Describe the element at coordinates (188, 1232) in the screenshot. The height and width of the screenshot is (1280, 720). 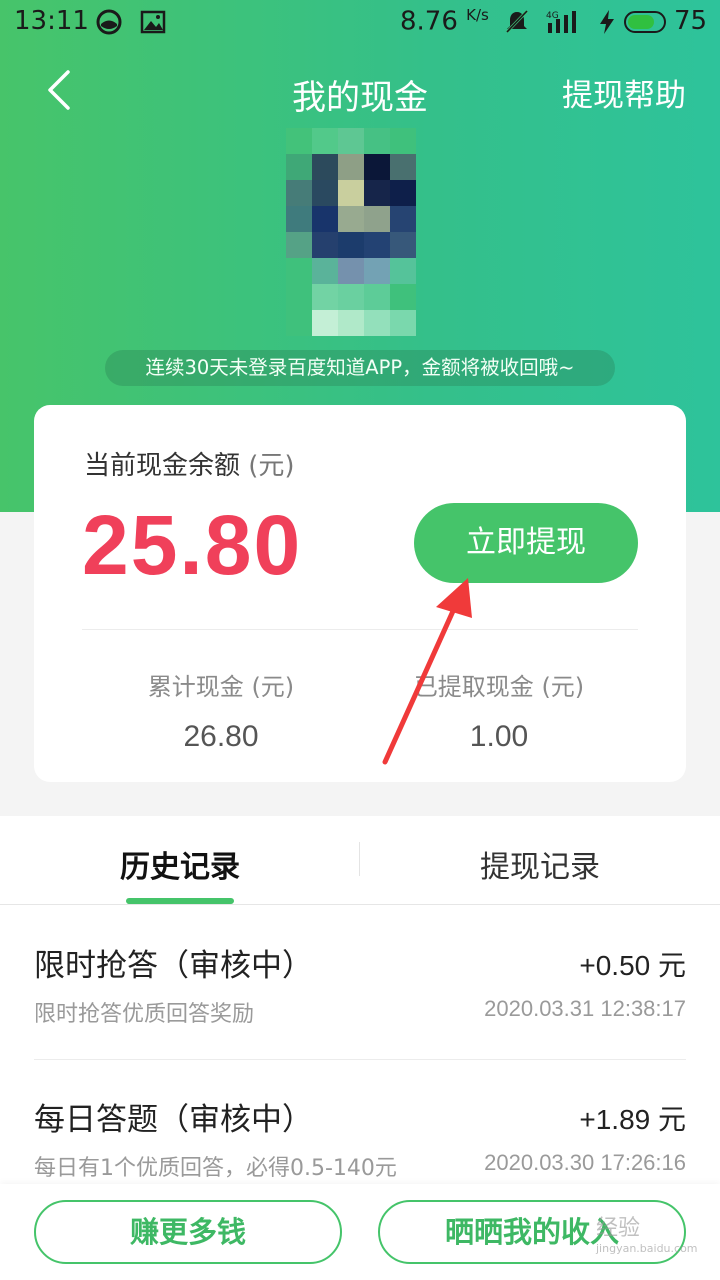
I see `earn-more-button: 赚更多钱` at that location.